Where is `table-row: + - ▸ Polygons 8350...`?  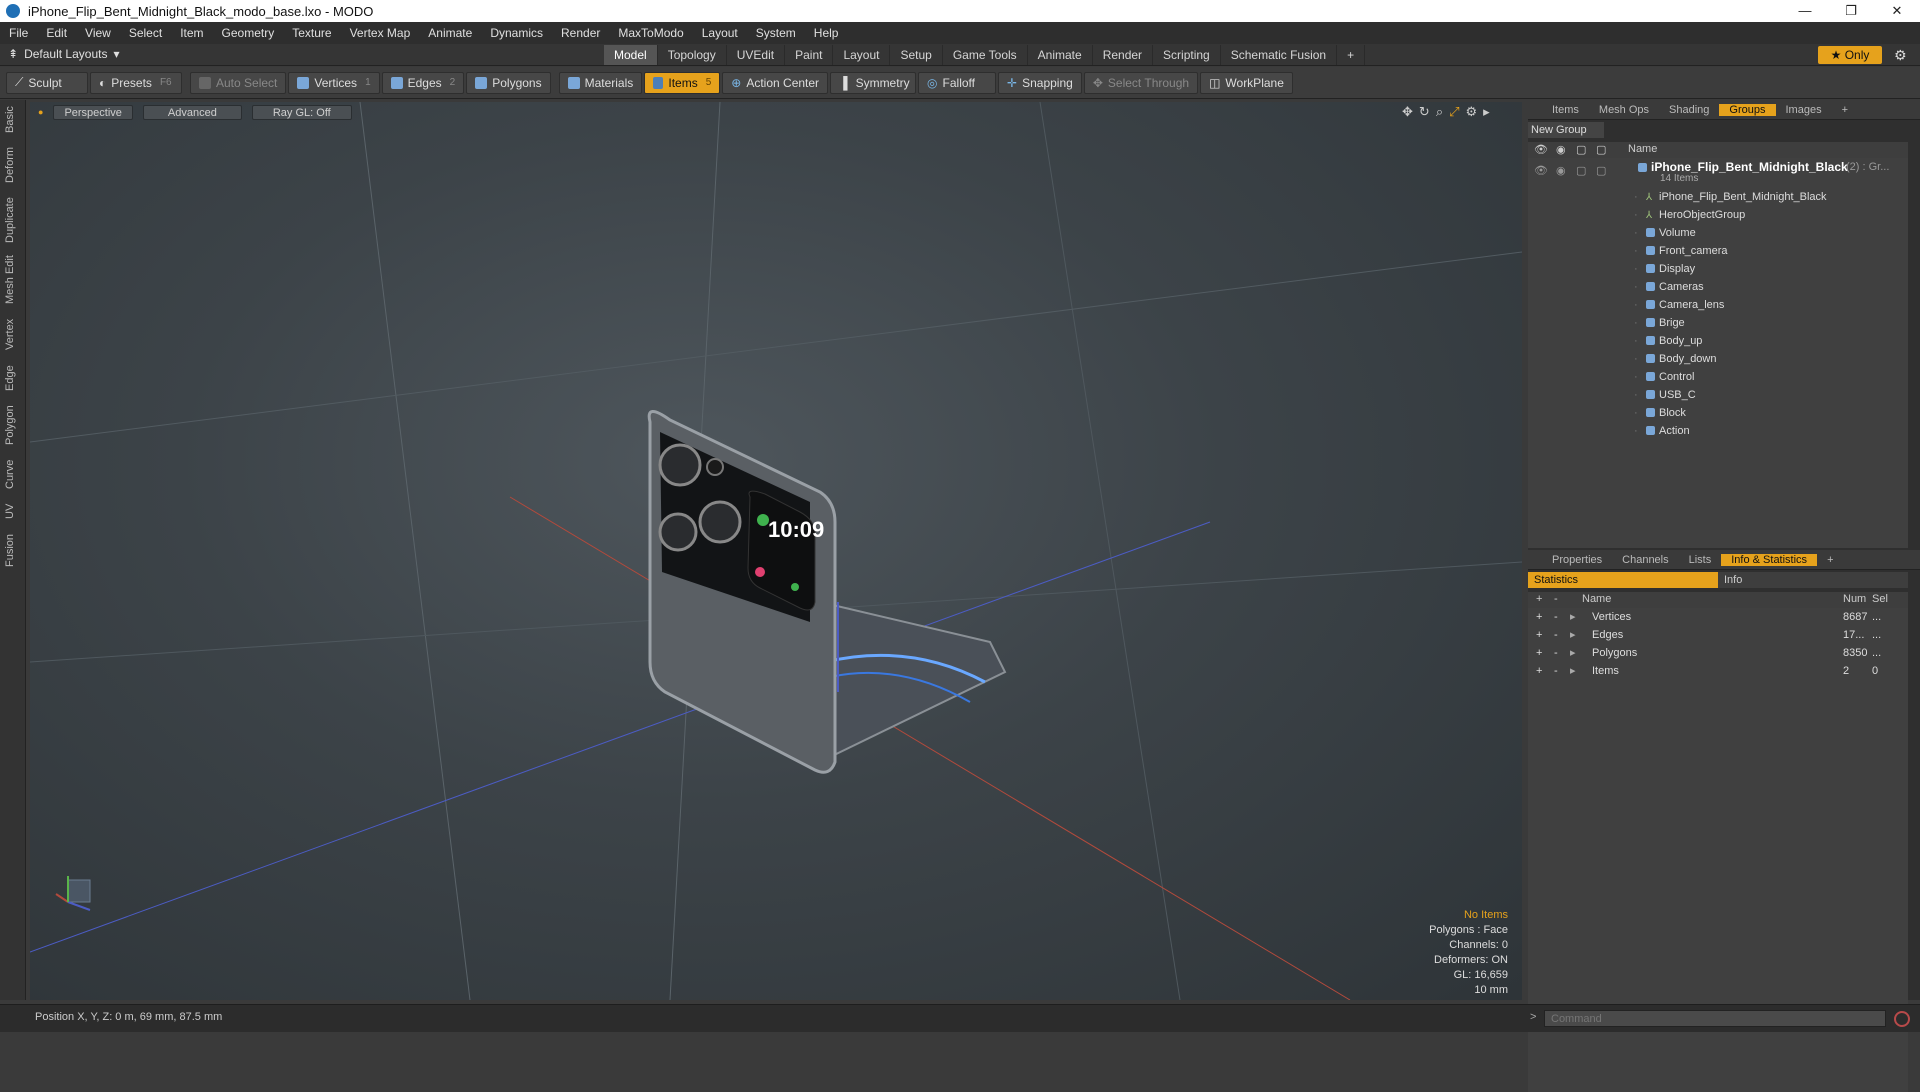
table-row: + - ▸ Polygons 8350... is located at coordinates (1718, 653).